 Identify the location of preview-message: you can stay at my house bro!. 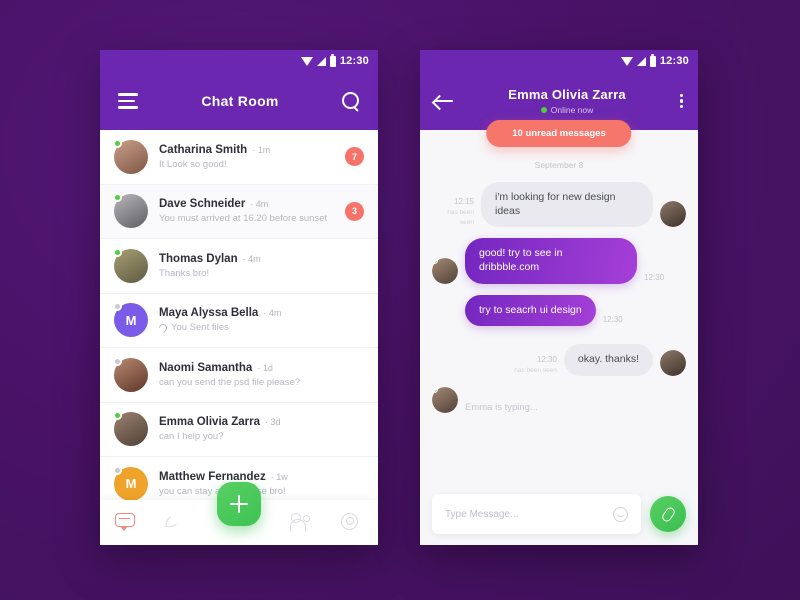
(222, 491).